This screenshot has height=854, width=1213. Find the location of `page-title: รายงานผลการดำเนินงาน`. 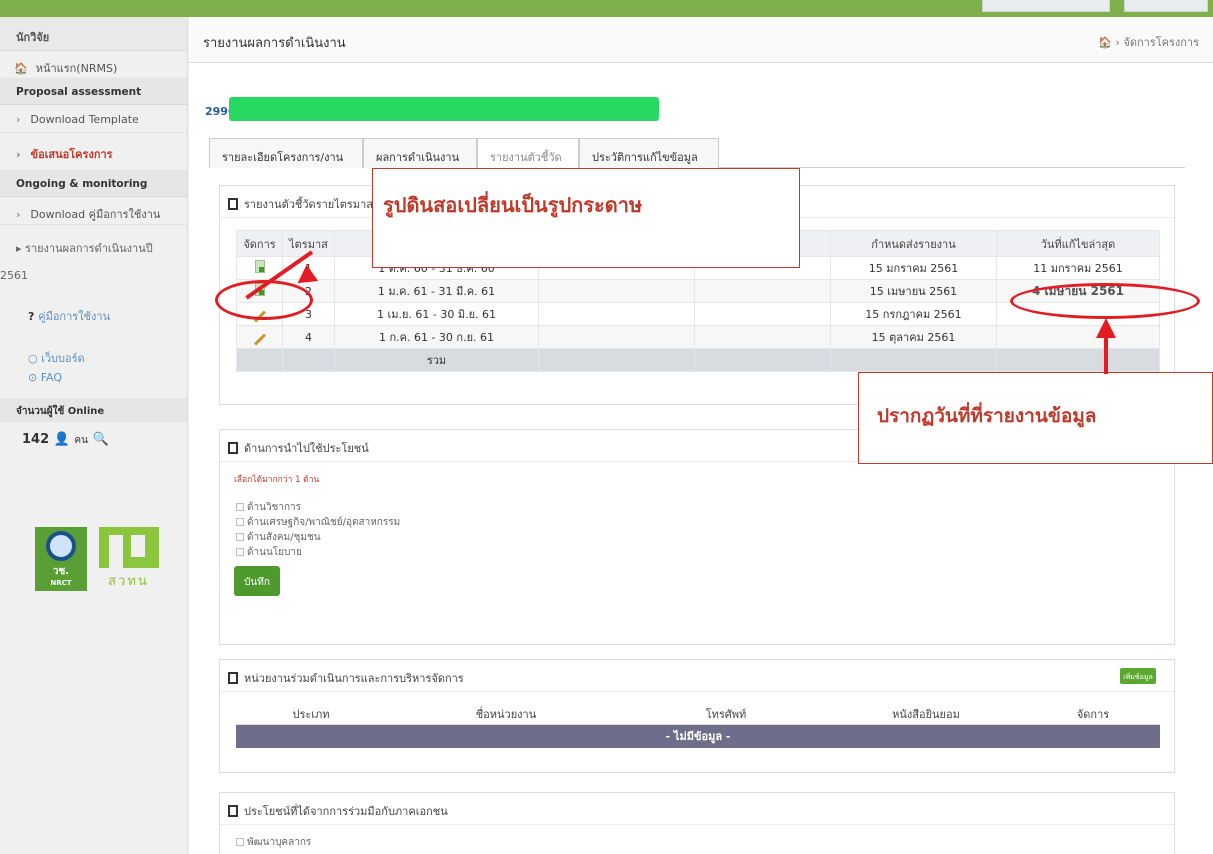

page-title: รายงานผลการดำเนินงาน is located at coordinates (274, 43).